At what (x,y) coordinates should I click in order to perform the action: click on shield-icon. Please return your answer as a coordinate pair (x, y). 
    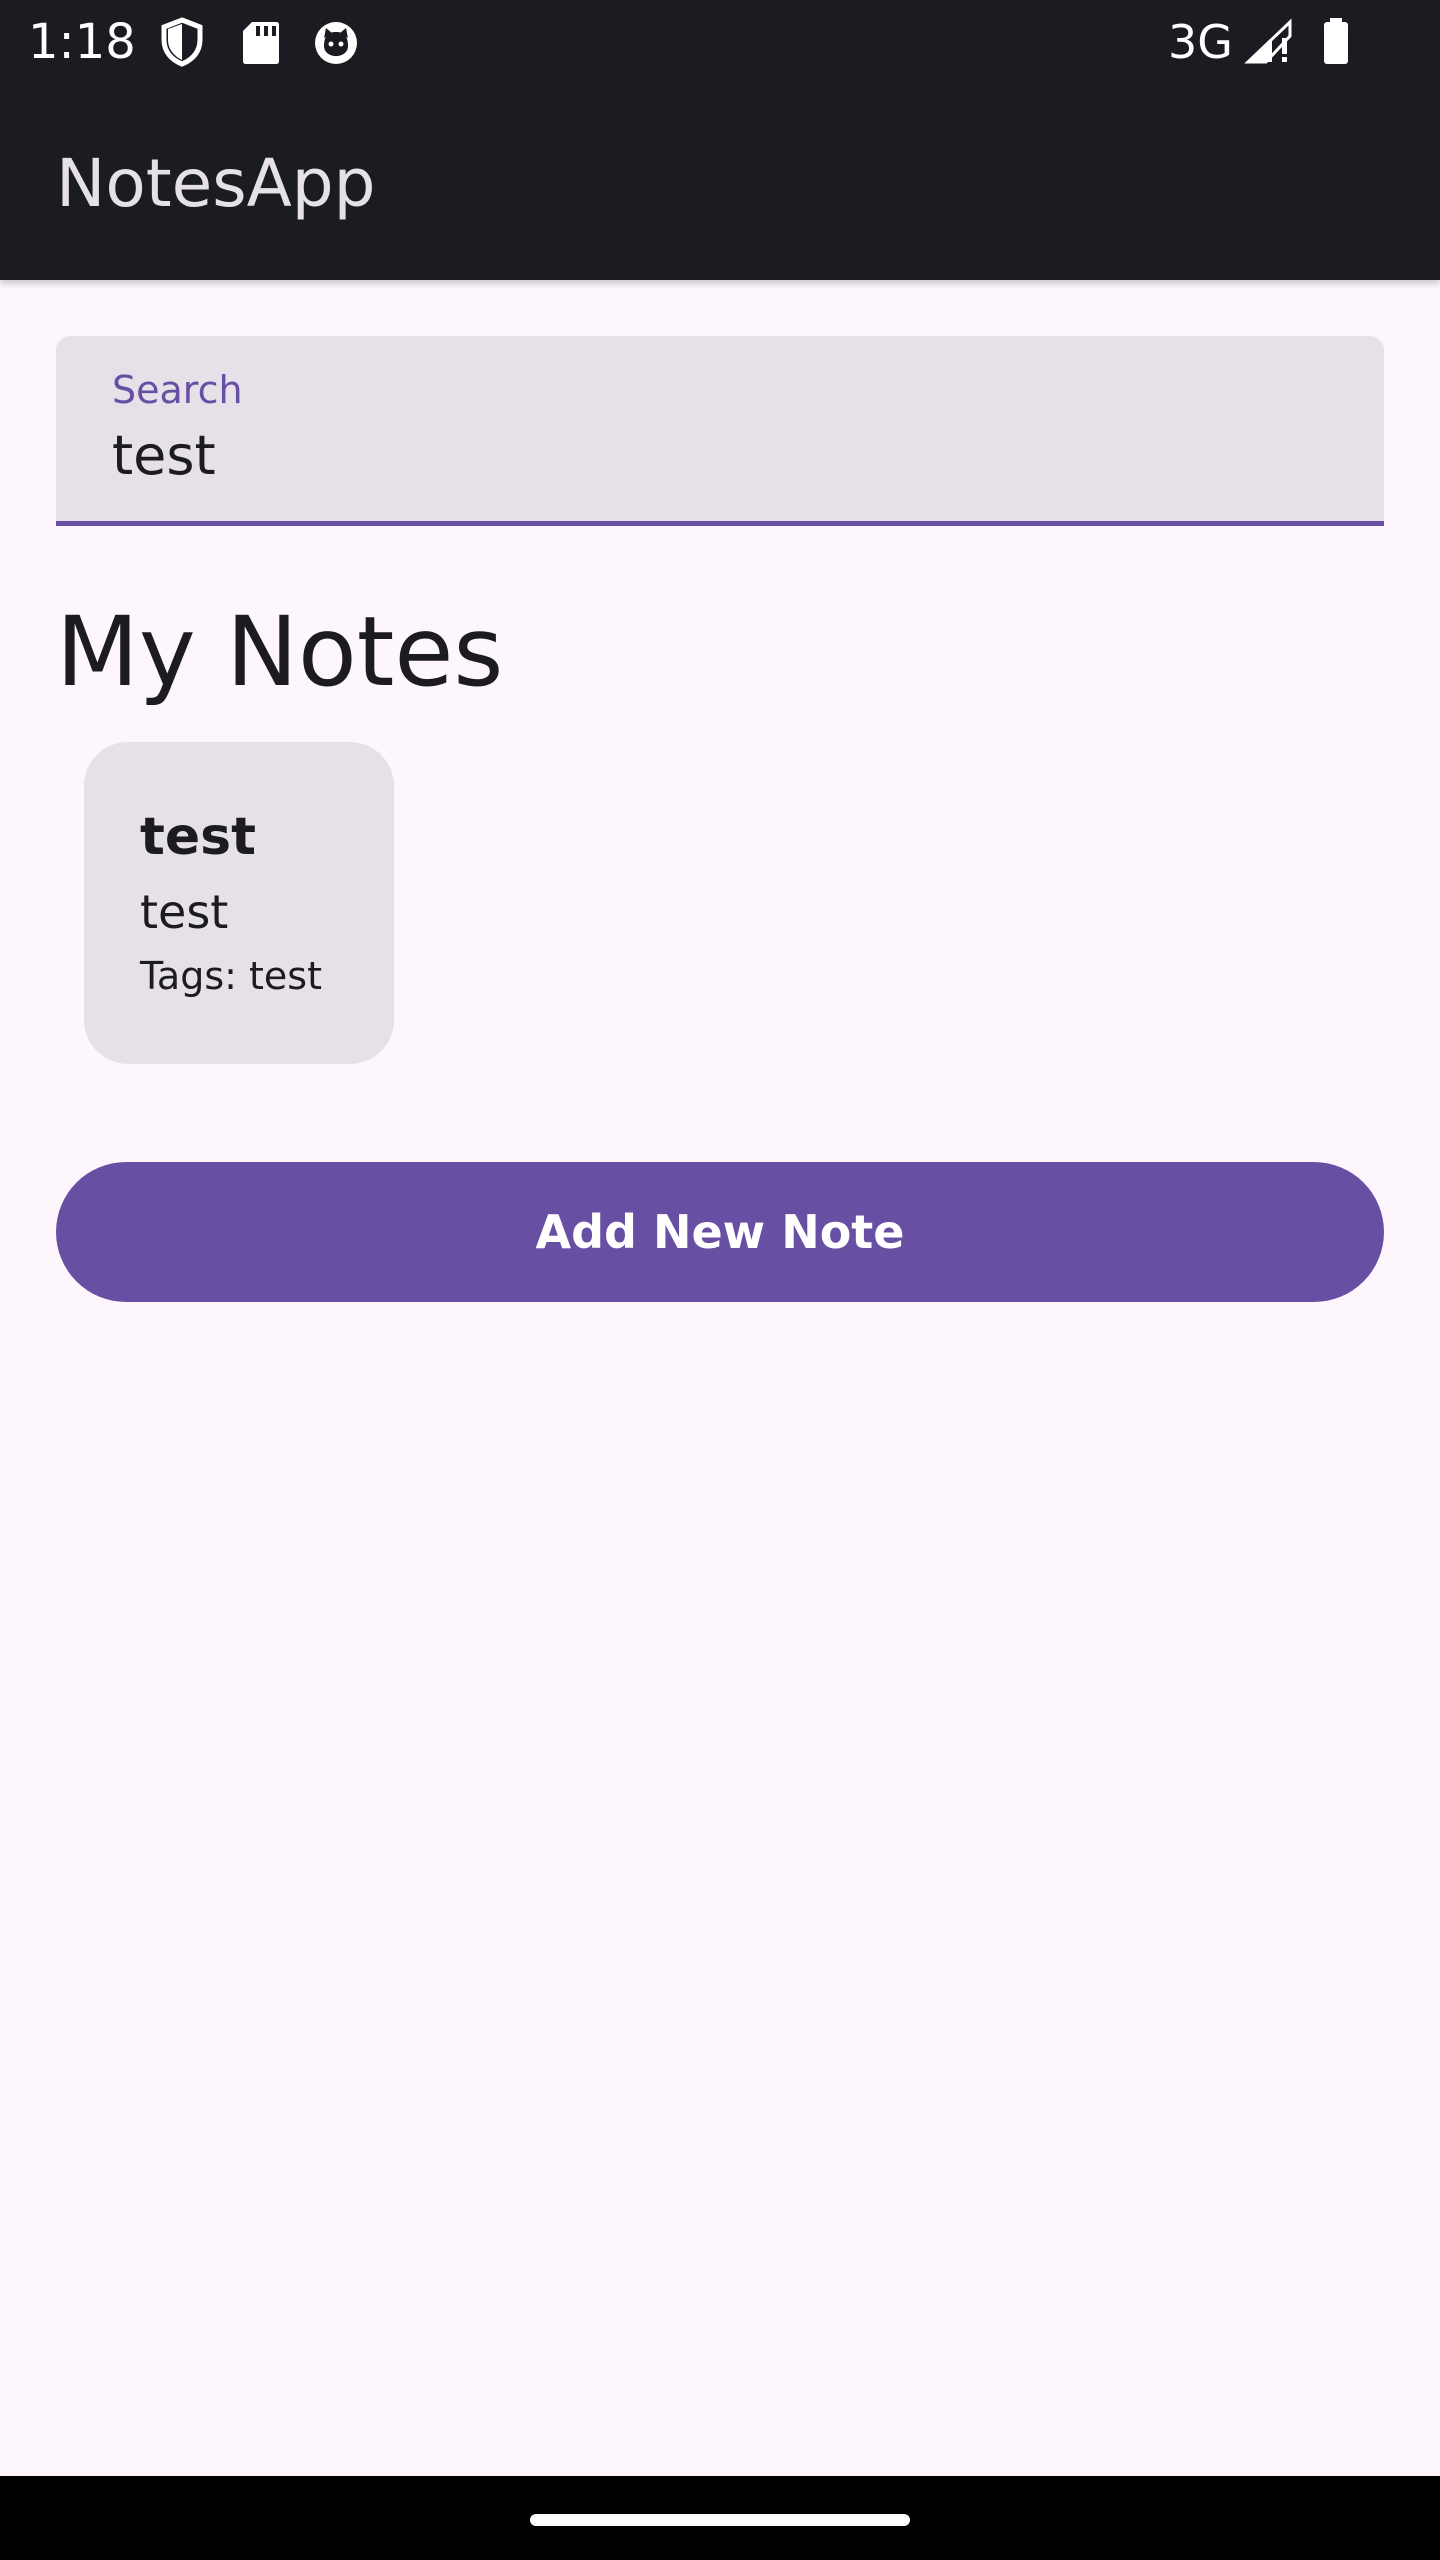
    Looking at the image, I should click on (182, 42).